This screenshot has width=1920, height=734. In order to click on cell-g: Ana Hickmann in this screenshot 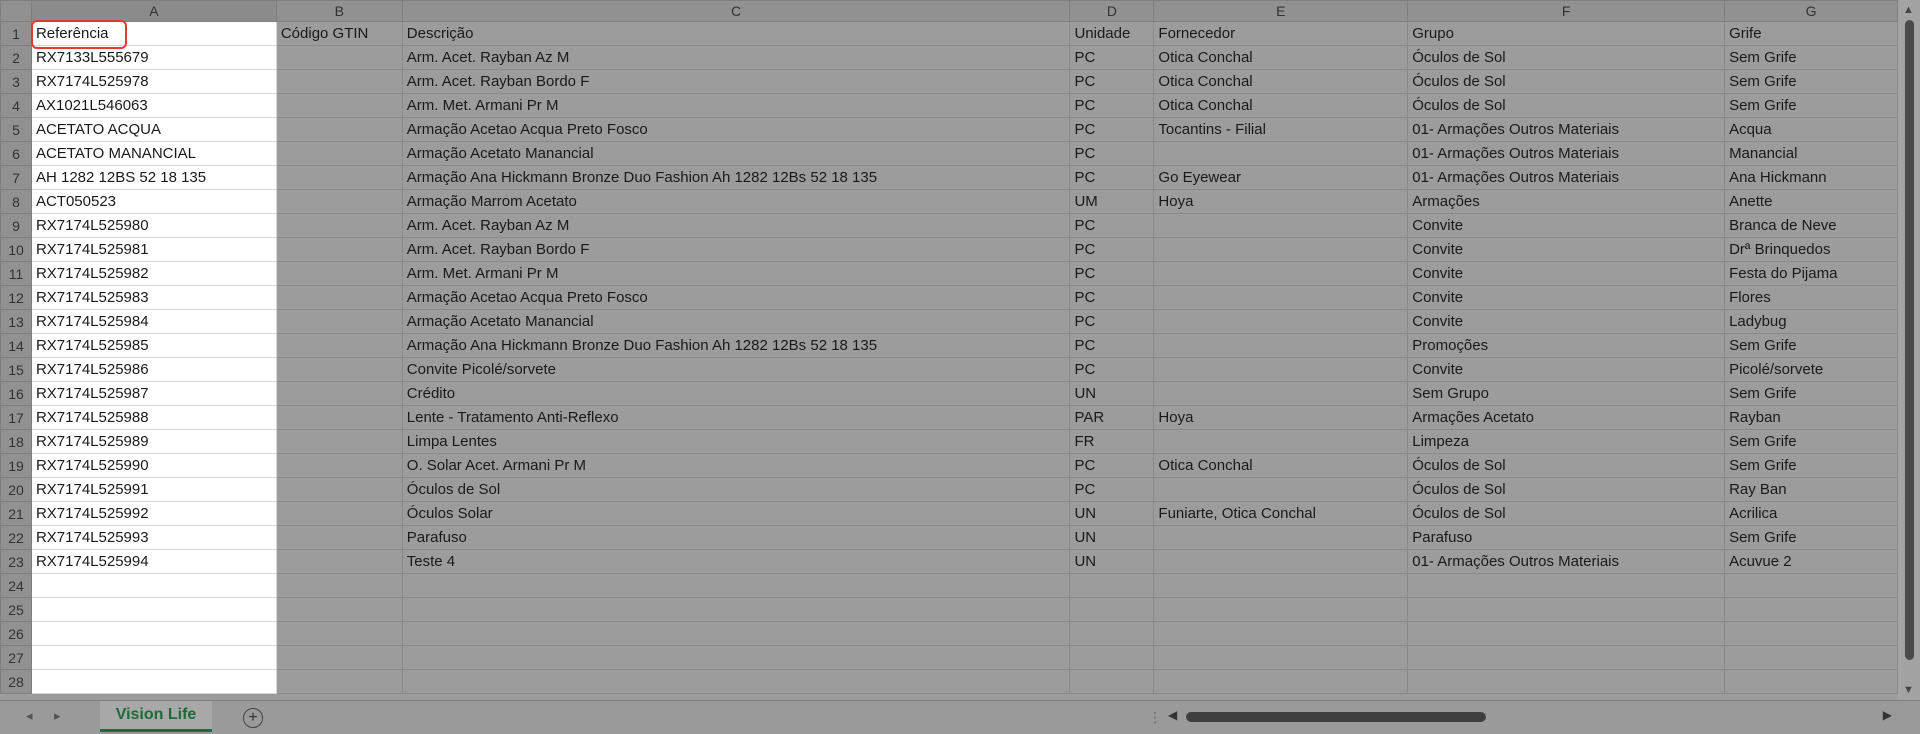, I will do `click(1811, 177)`.